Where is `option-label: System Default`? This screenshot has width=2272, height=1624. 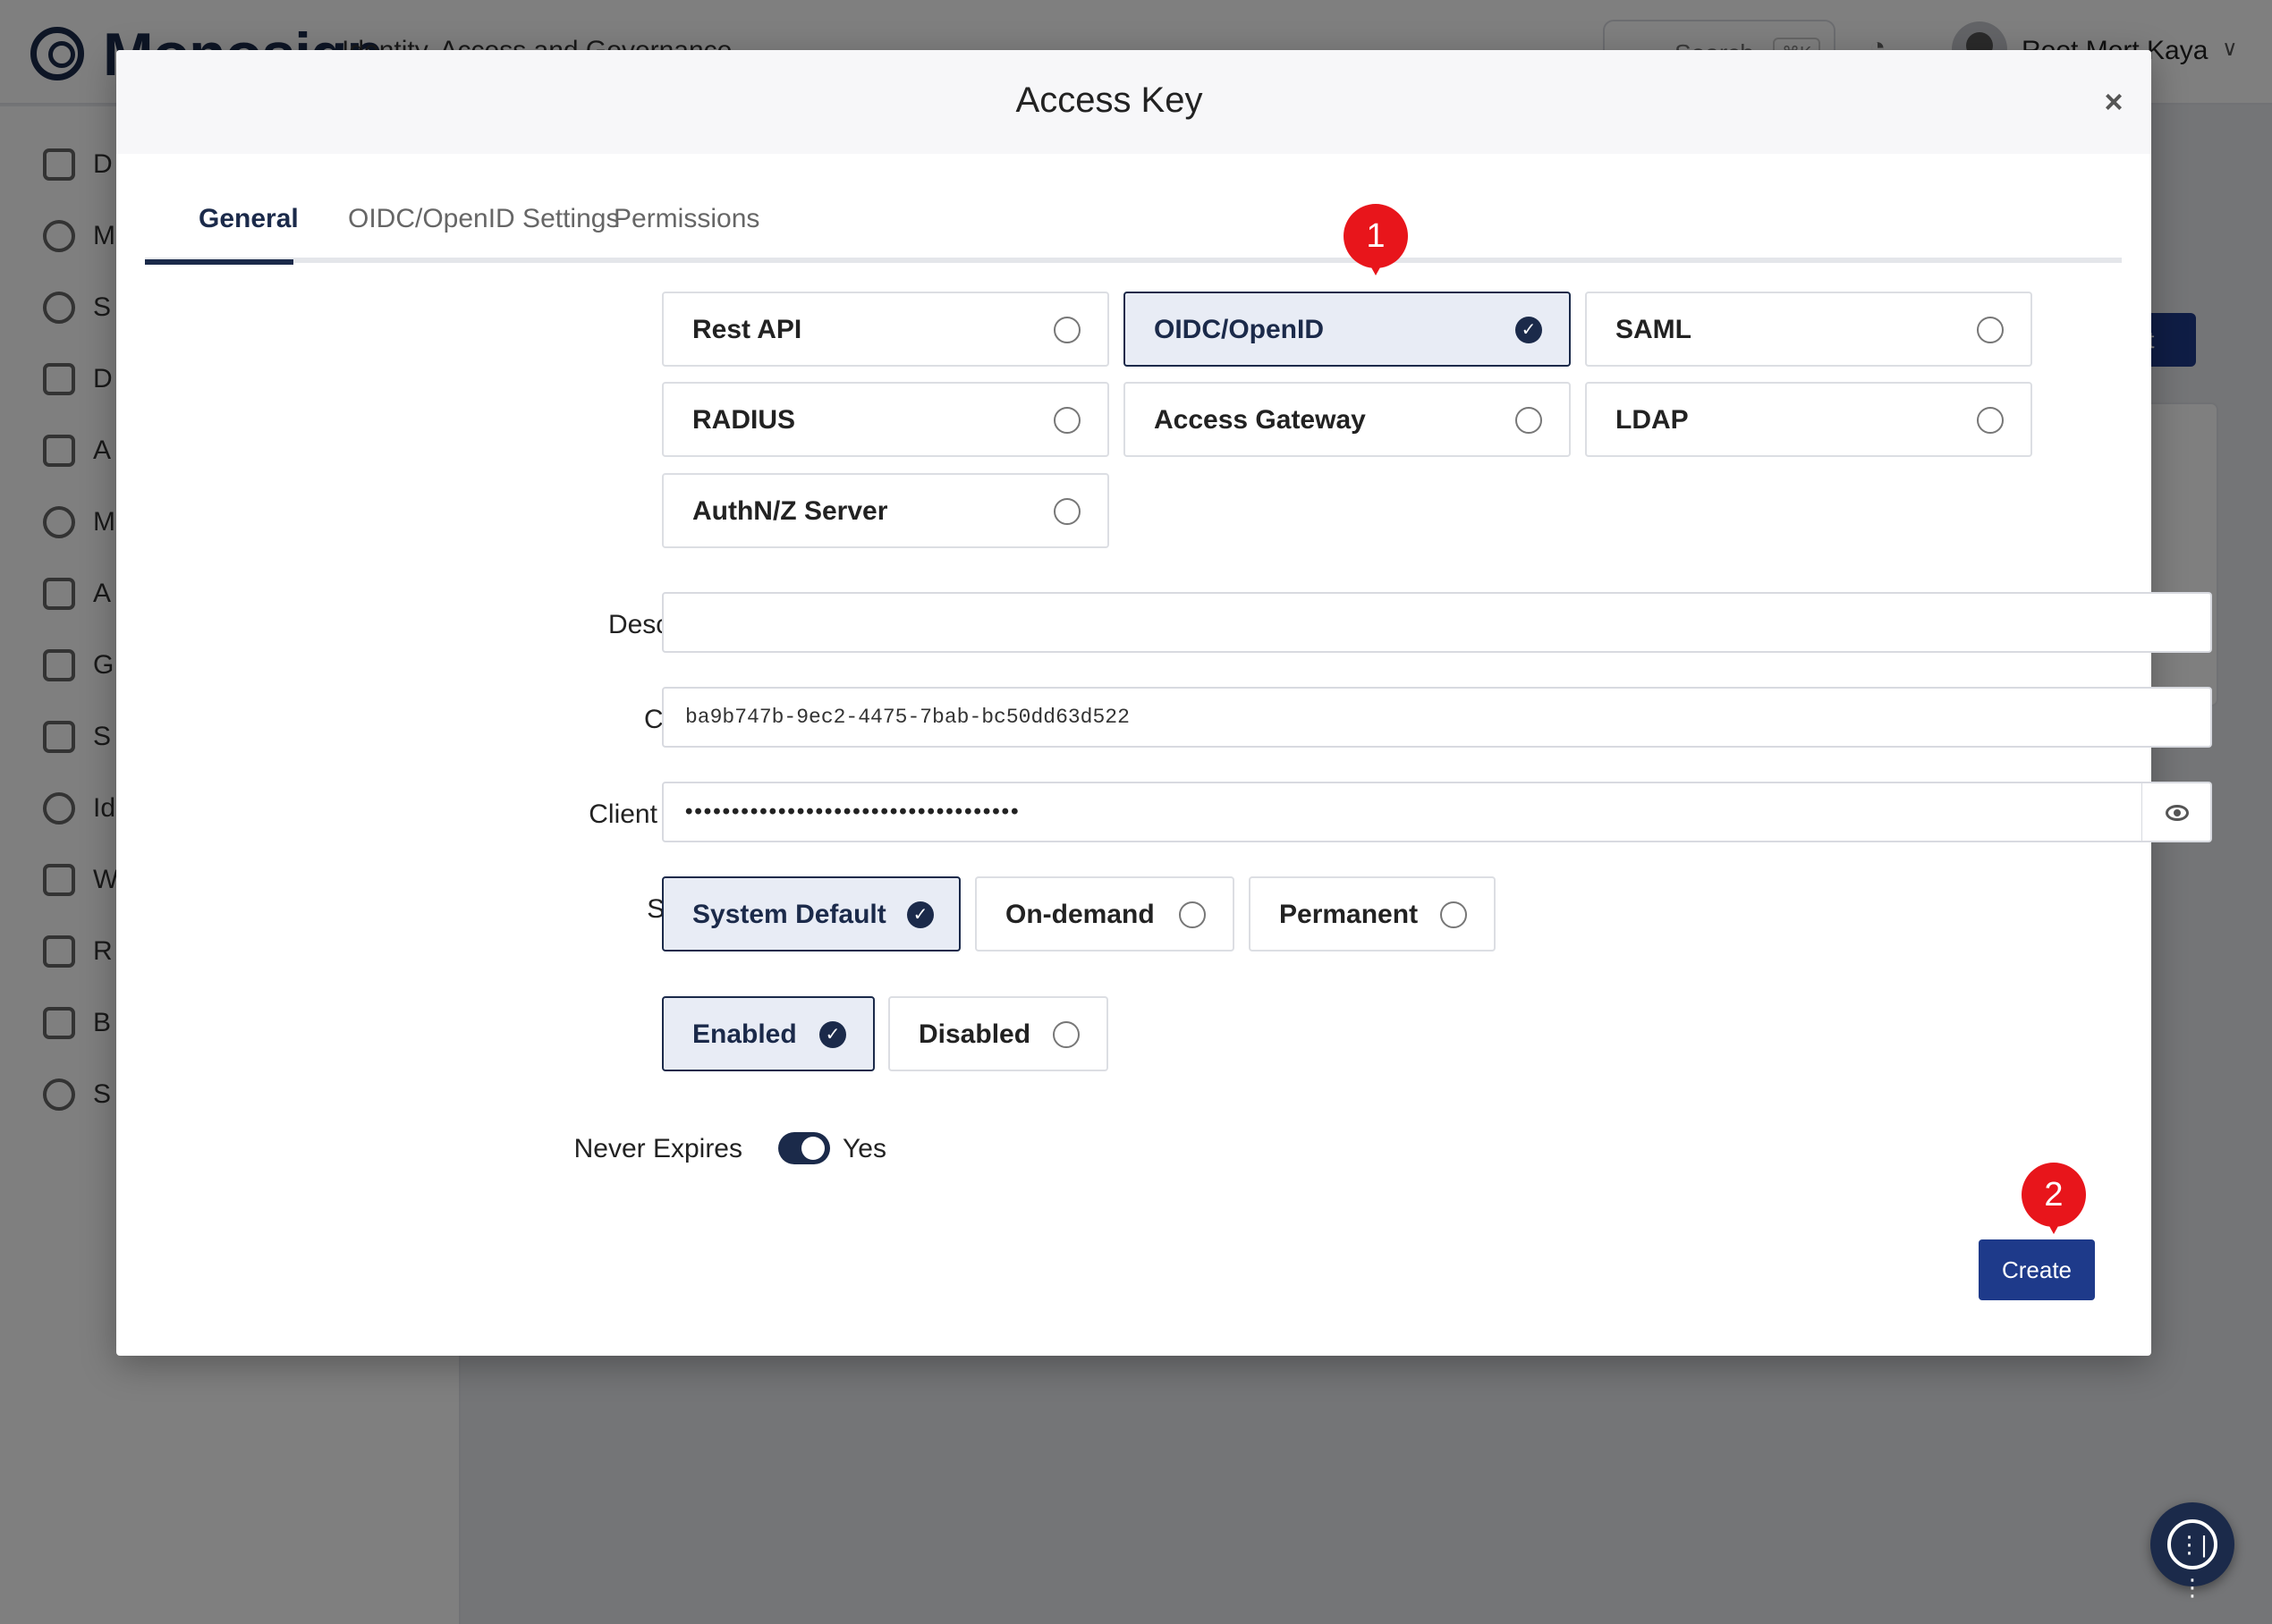 option-label: System Default is located at coordinates (789, 914).